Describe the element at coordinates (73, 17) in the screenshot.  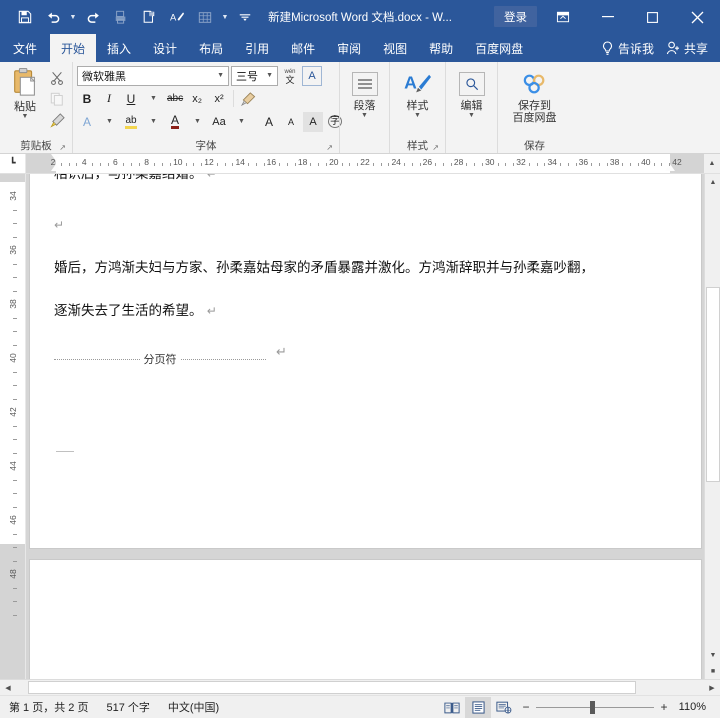
I see `undo-dropdown-icon: ▼` at that location.